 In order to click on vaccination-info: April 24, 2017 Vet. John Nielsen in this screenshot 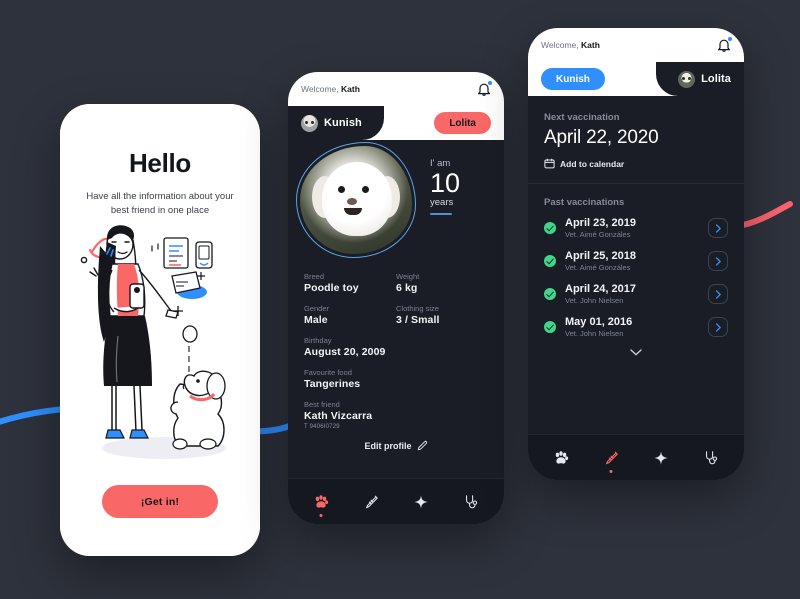, I will do `click(636, 294)`.